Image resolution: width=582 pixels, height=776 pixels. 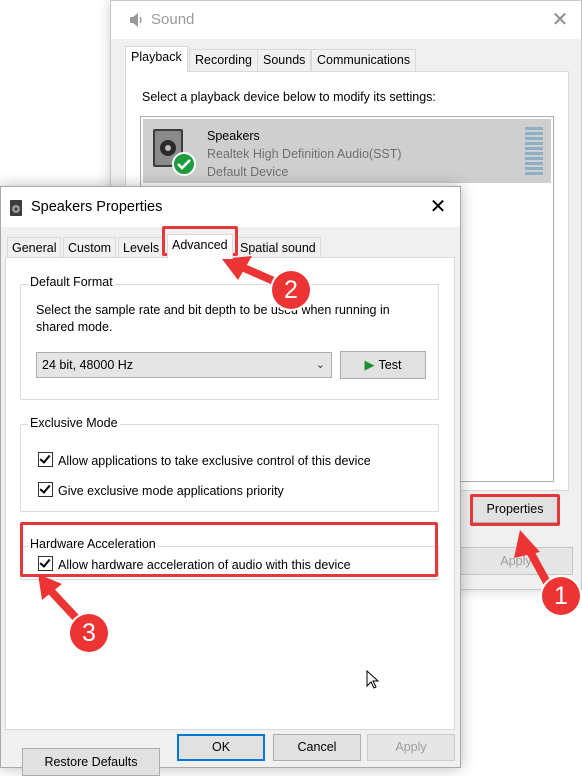 I want to click on step-1-badge: 1, so click(x=561, y=596).